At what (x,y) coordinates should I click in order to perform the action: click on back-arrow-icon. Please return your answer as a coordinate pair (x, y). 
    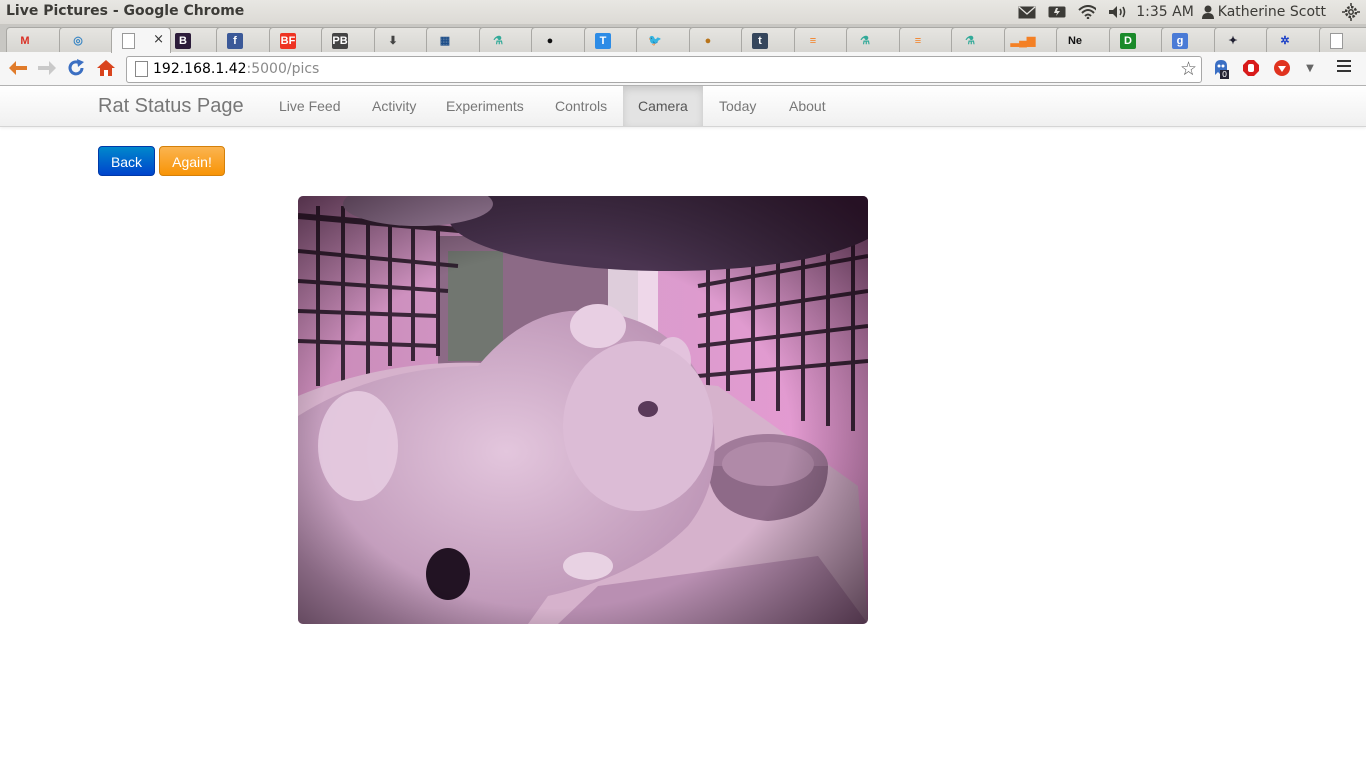
    Looking at the image, I should click on (18, 68).